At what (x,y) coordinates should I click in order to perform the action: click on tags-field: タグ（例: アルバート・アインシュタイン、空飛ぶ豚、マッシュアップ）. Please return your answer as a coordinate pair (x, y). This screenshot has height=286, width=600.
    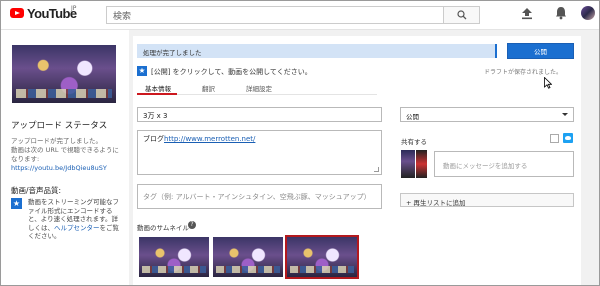
    Looking at the image, I should click on (259, 196).